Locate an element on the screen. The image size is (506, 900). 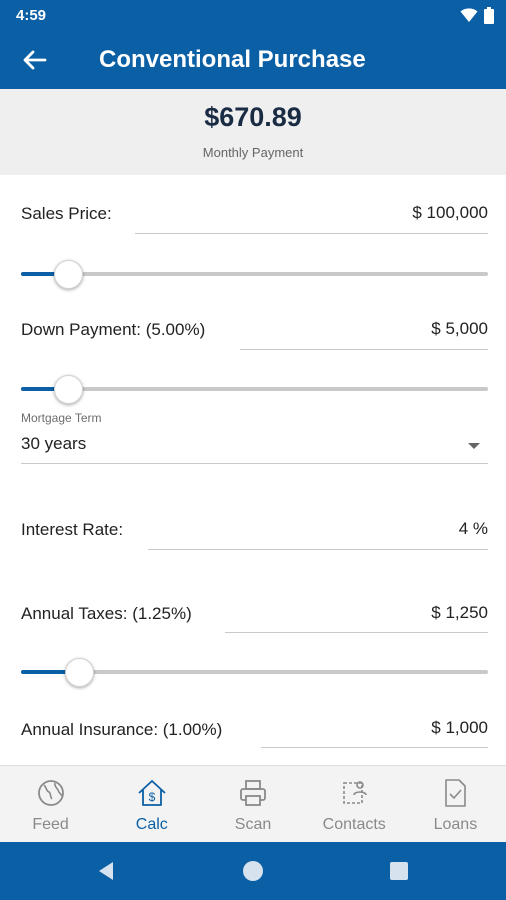
mortgage-term-value: 30 years is located at coordinates (54, 443).